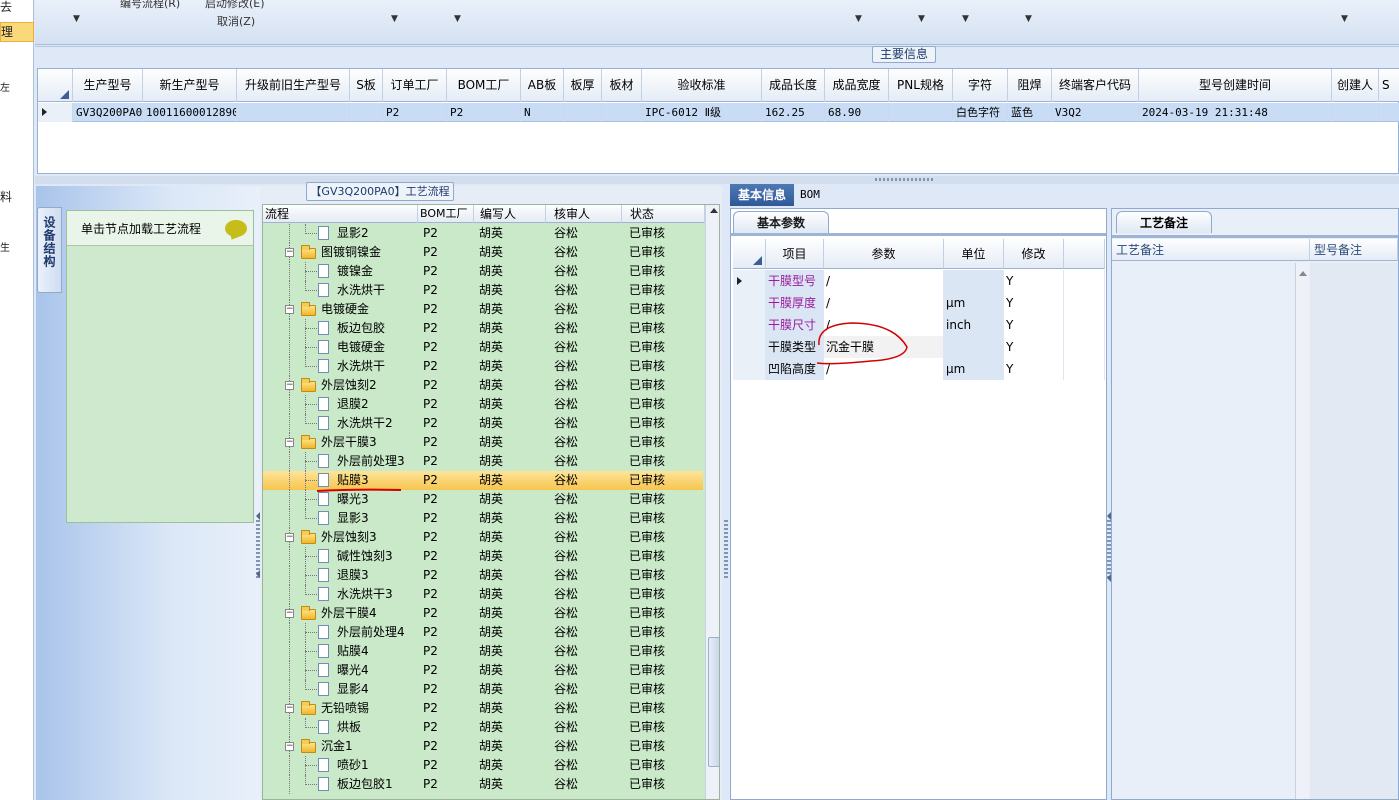  I want to click on process-row: 电镀硬金 P2 胡英 谷松 已审核, so click(483, 347).